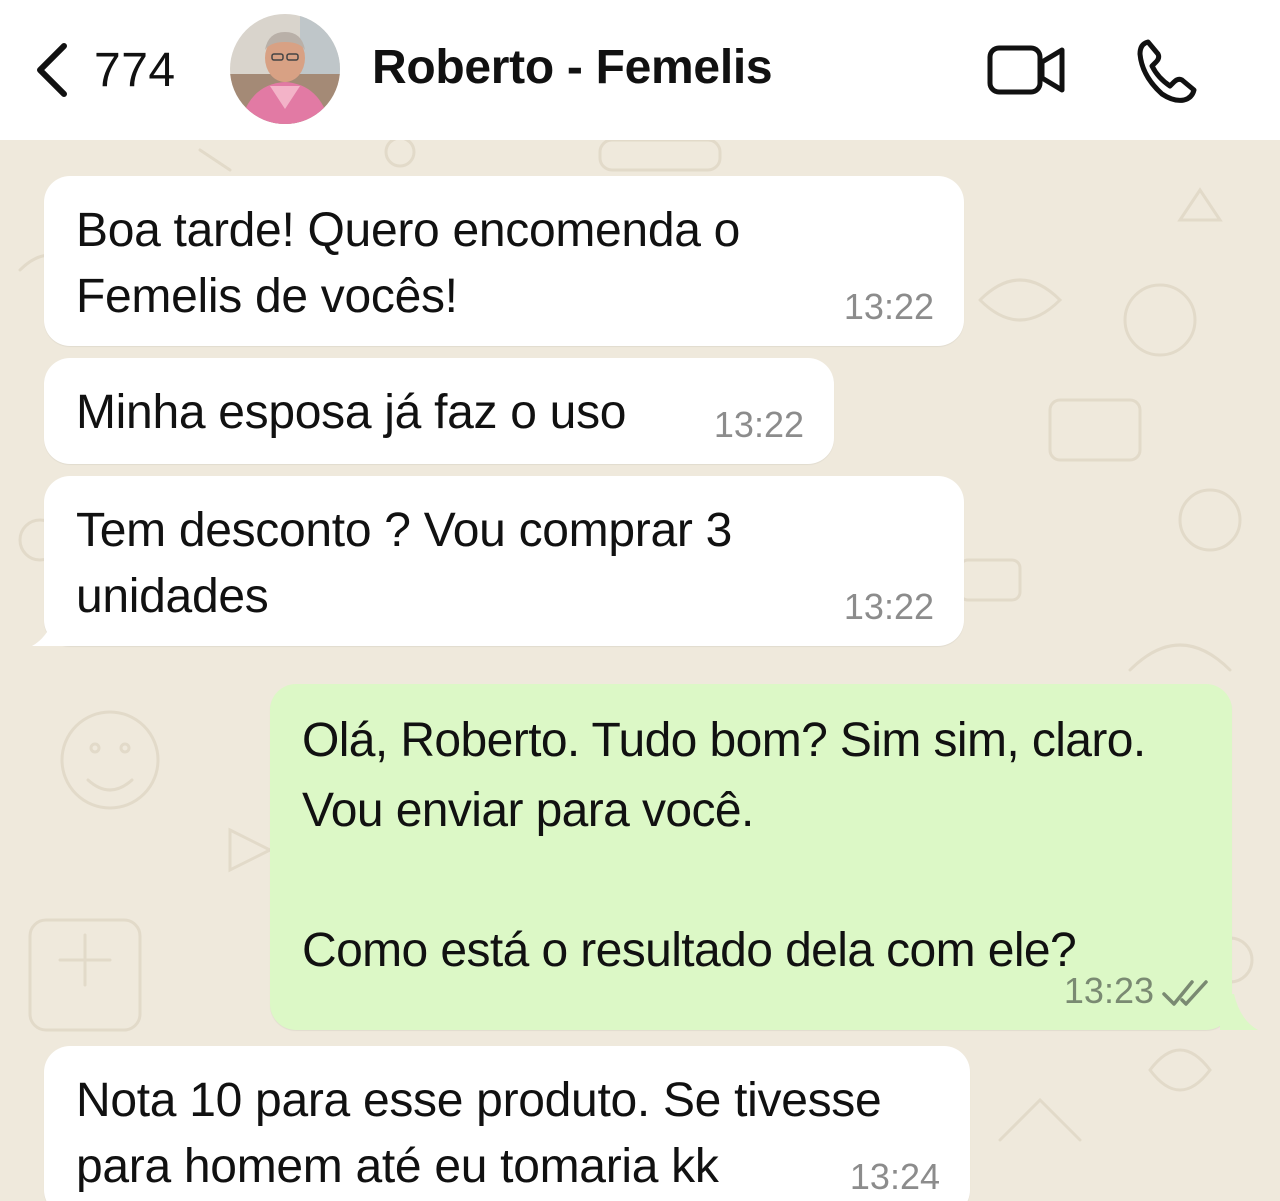 Image resolution: width=1280 pixels, height=1201 pixels. What do you see at coordinates (1108, 990) in the screenshot?
I see `message-time: 13:23` at bounding box center [1108, 990].